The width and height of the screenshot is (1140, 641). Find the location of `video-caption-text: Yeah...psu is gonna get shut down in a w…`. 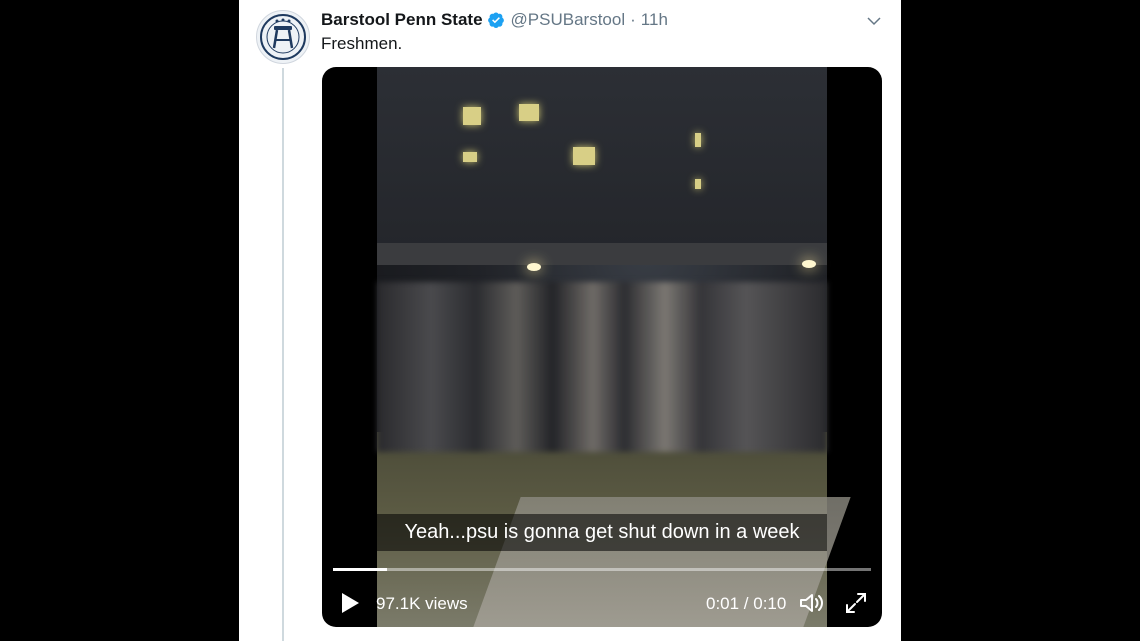

video-caption-text: Yeah...psu is gonna get shut down in a w… is located at coordinates (602, 532).